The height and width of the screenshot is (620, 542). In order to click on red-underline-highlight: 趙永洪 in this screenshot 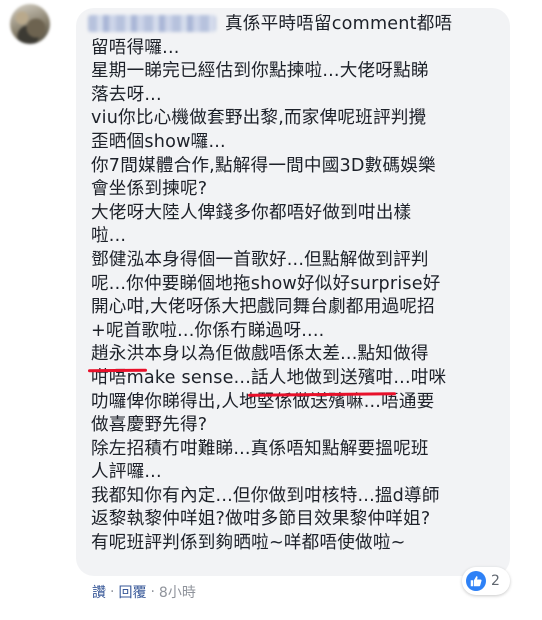, I will do `click(117, 355)`.